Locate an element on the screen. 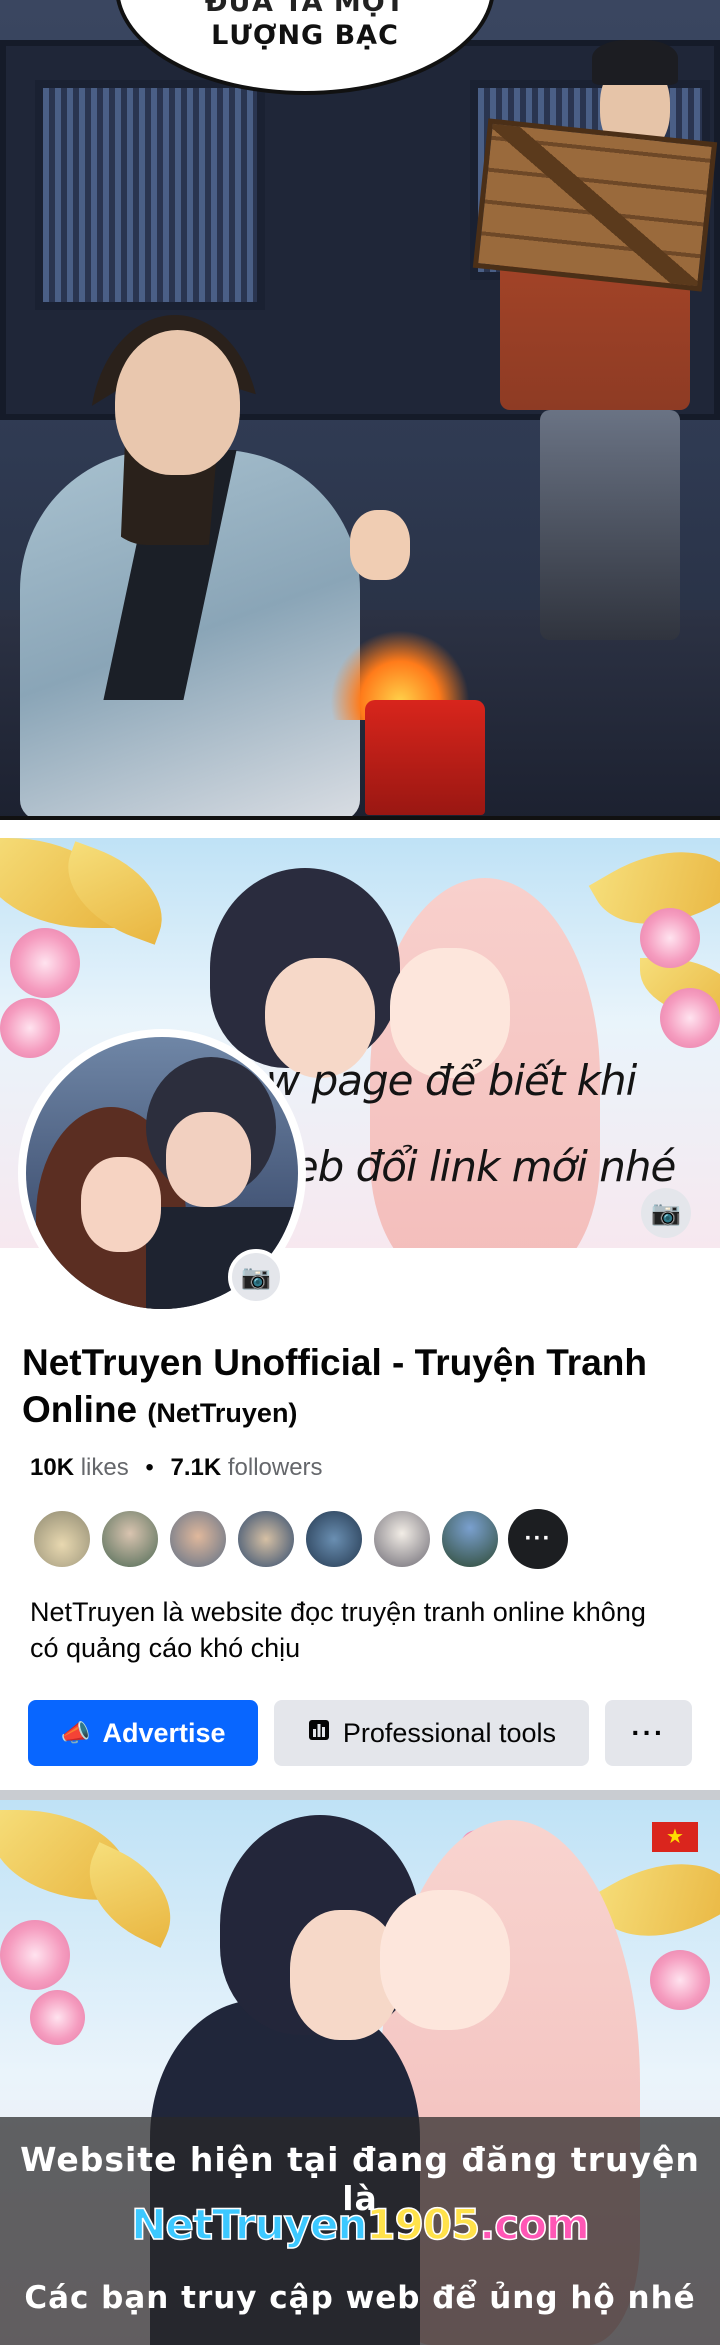 The width and height of the screenshot is (720, 2345). wooden-crate is located at coordinates (595, 205).